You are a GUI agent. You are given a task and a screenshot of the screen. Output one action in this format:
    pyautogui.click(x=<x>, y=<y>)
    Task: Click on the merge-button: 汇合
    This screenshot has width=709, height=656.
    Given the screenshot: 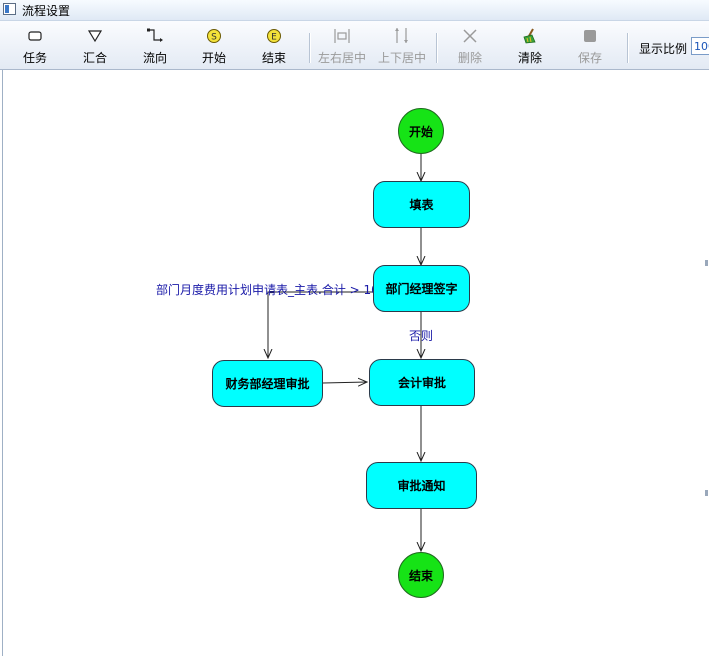 What is the action you would take?
    pyautogui.click(x=95, y=46)
    